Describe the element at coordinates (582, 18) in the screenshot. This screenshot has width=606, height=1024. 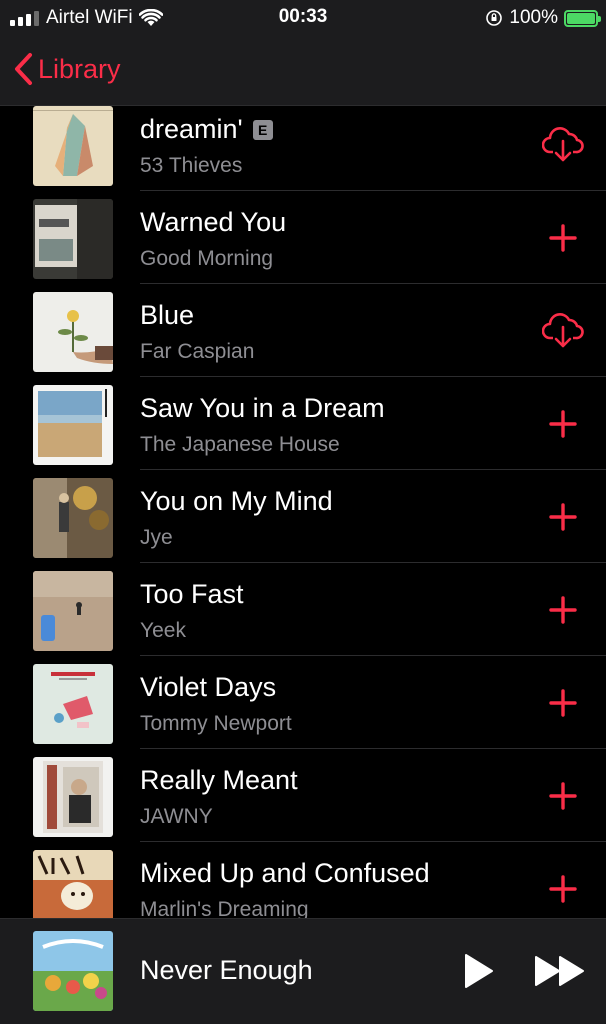
I see `battery-icon` at that location.